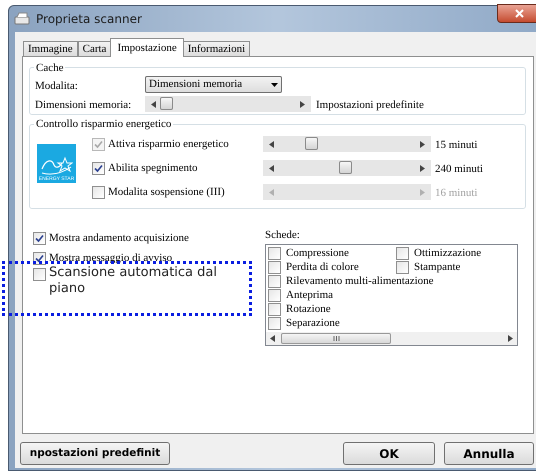  Describe the element at coordinates (83, 105) in the screenshot. I see `field-label: Dimensioni memoria:` at that location.